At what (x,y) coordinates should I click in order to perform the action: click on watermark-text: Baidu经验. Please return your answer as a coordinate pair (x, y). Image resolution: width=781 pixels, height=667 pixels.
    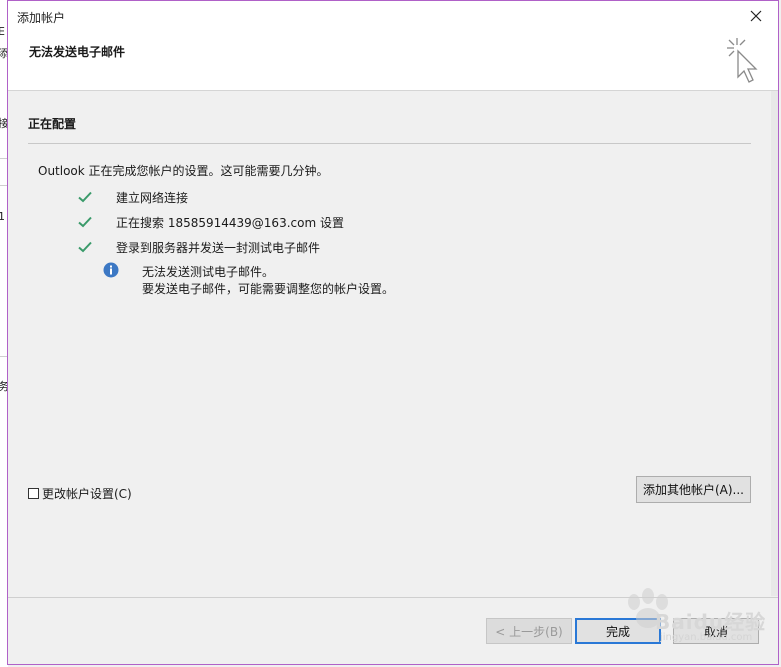
    Looking at the image, I should click on (711, 622).